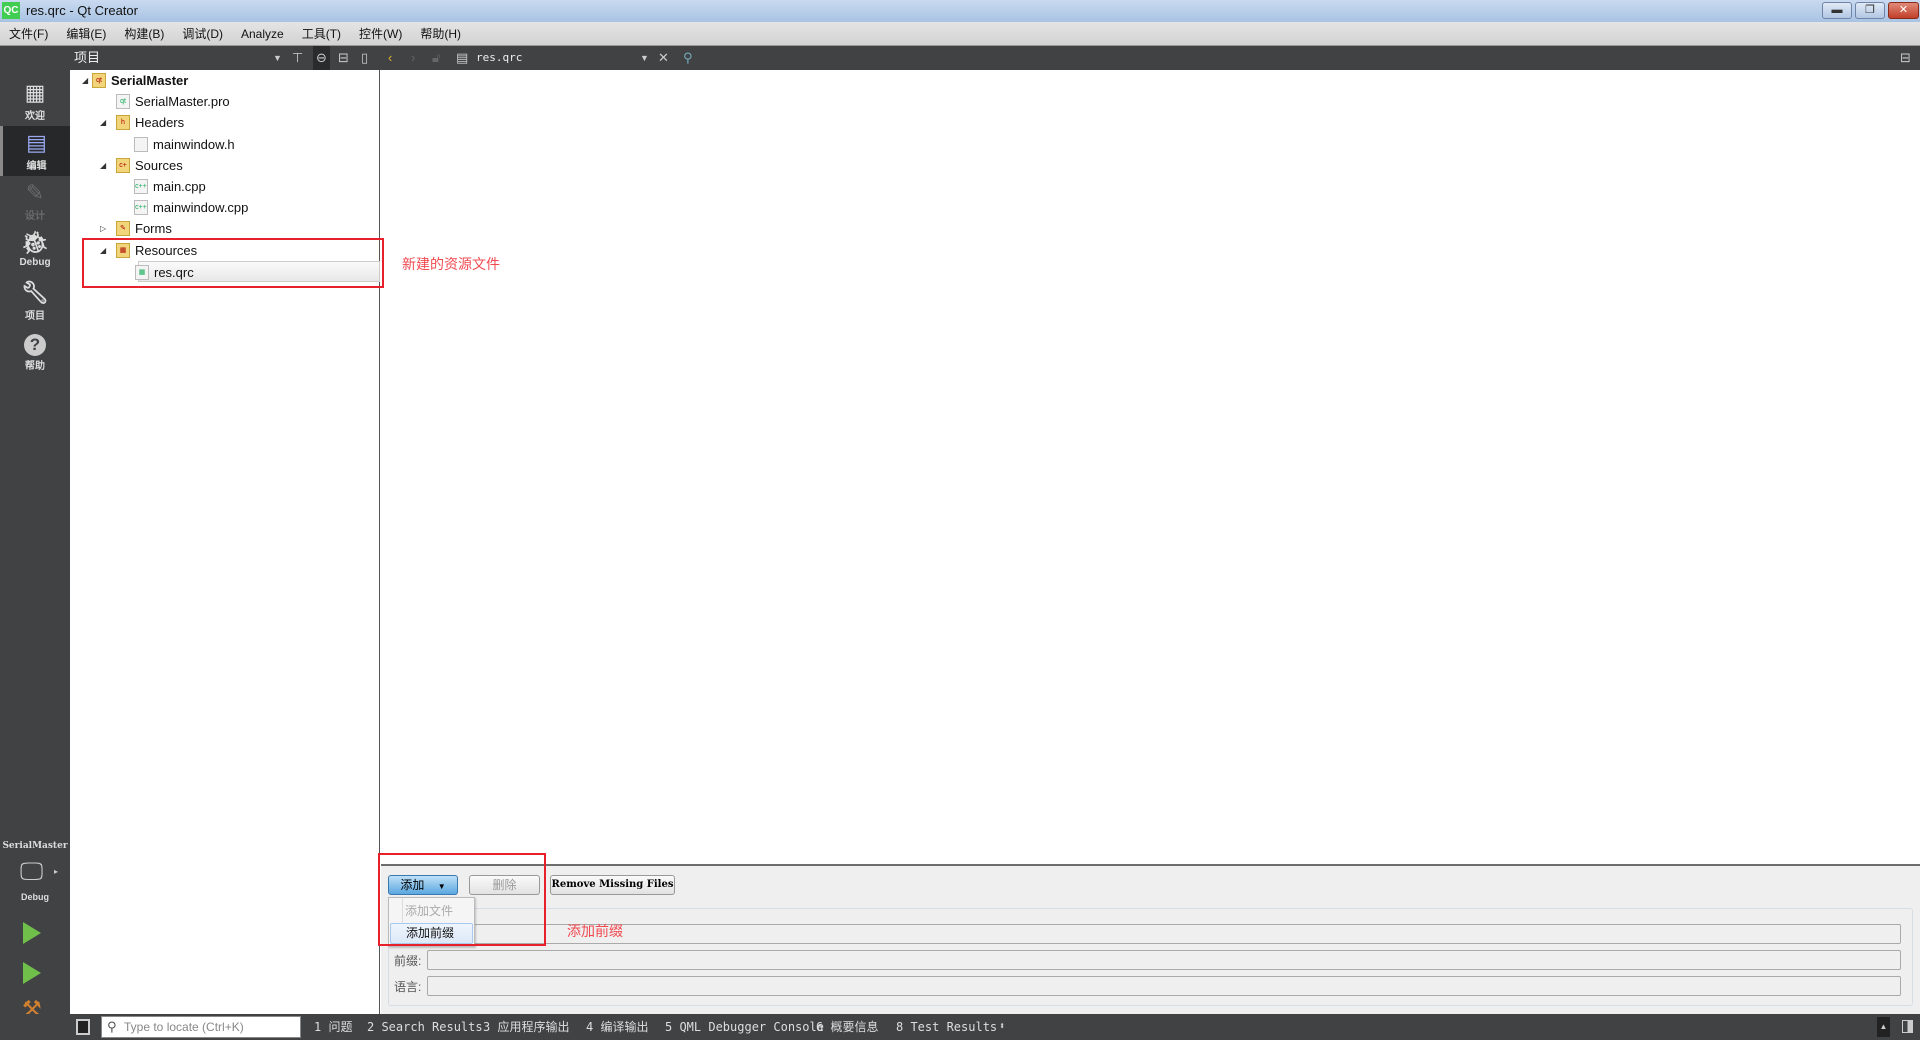 The width and height of the screenshot is (1920, 1040). Describe the element at coordinates (688, 58) in the screenshot. I see `locator-icon: ⚲` at that location.